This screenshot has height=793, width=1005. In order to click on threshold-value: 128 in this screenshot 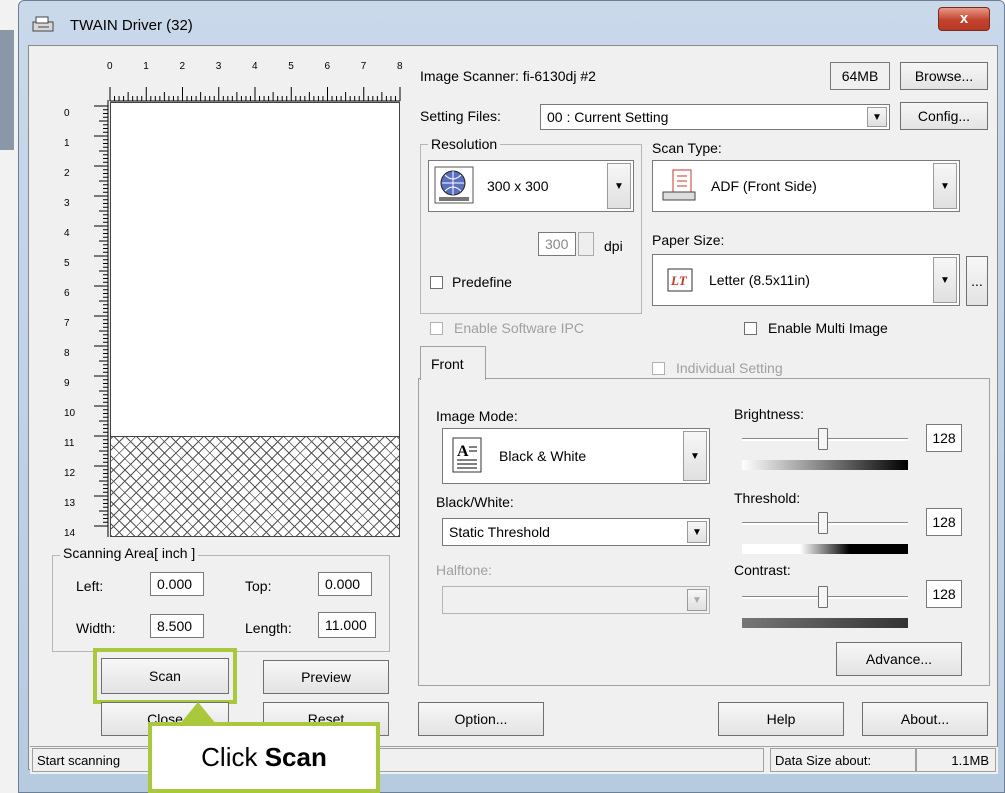, I will do `click(944, 522)`.